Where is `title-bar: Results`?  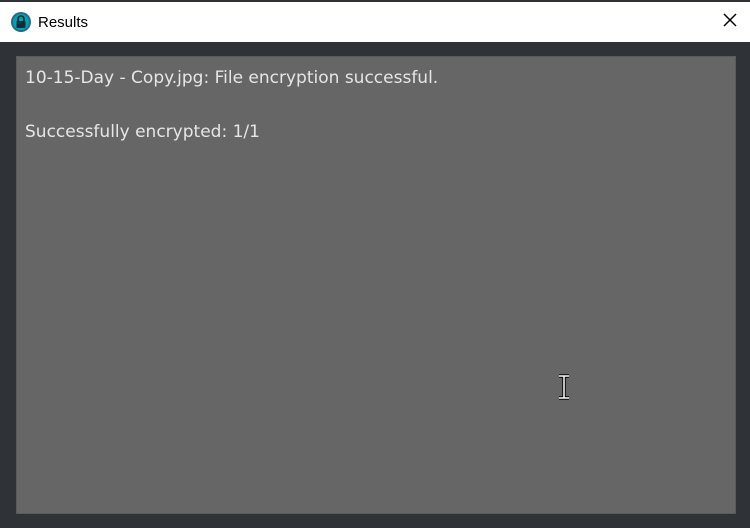 title-bar: Results is located at coordinates (375, 22).